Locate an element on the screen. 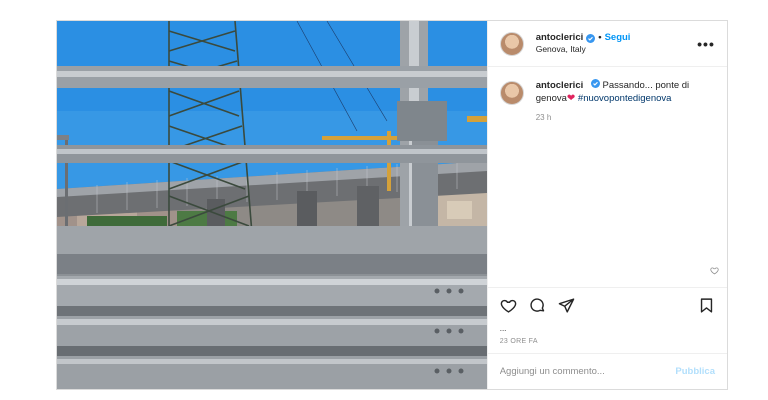 This screenshot has width=768, height=400. post-header: antoclerici • Segui Genova, Italy ••• is located at coordinates (607, 44).